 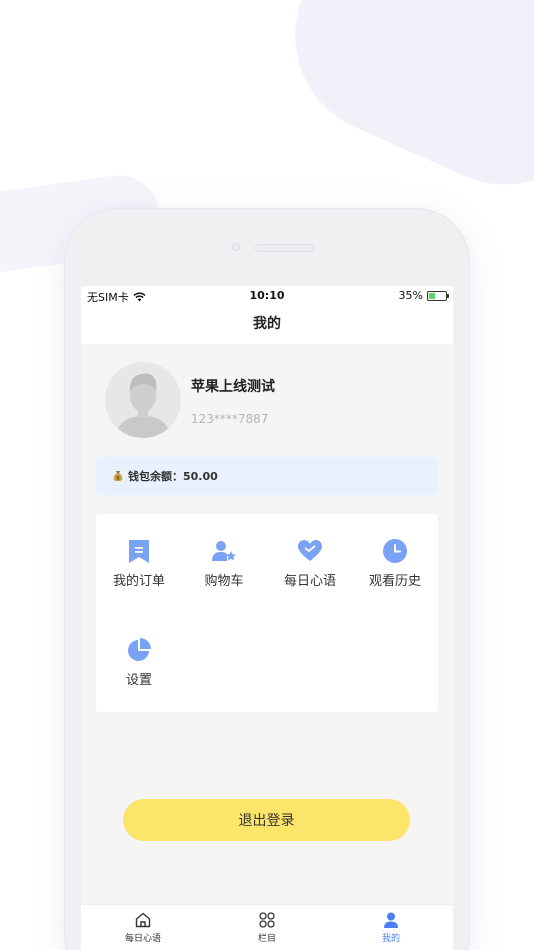 I want to click on bookmark-icon, so click(x=139, y=551).